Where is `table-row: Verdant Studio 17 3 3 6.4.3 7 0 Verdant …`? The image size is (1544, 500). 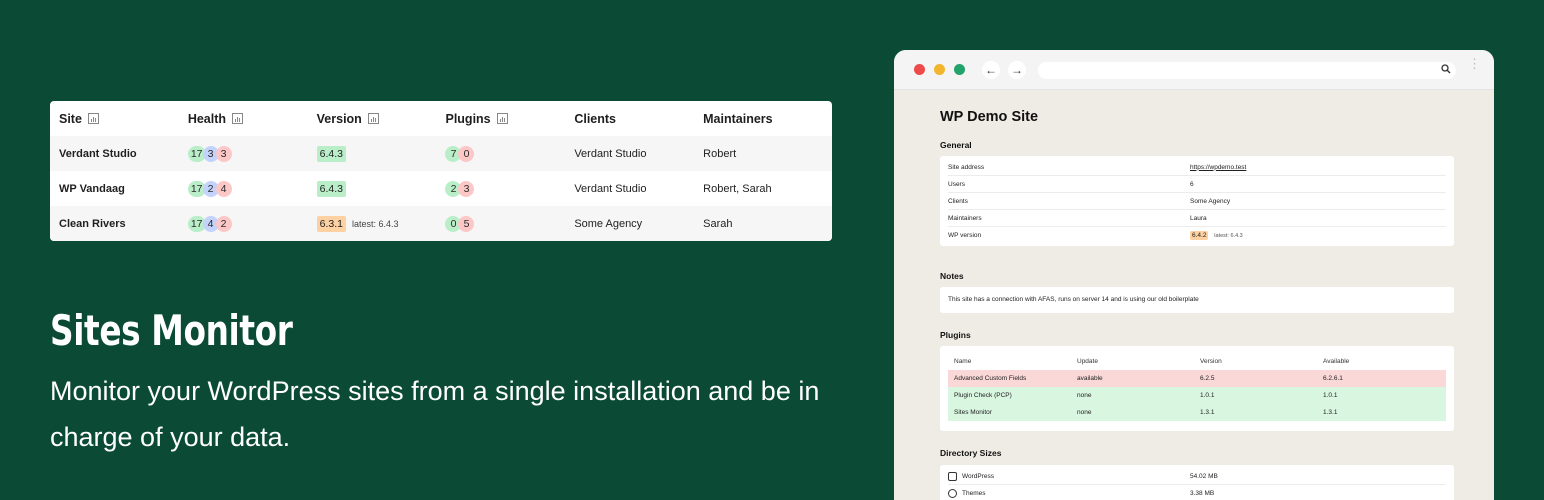 table-row: Verdant Studio 17 3 3 6.4.3 7 0 Verdant … is located at coordinates (441, 153).